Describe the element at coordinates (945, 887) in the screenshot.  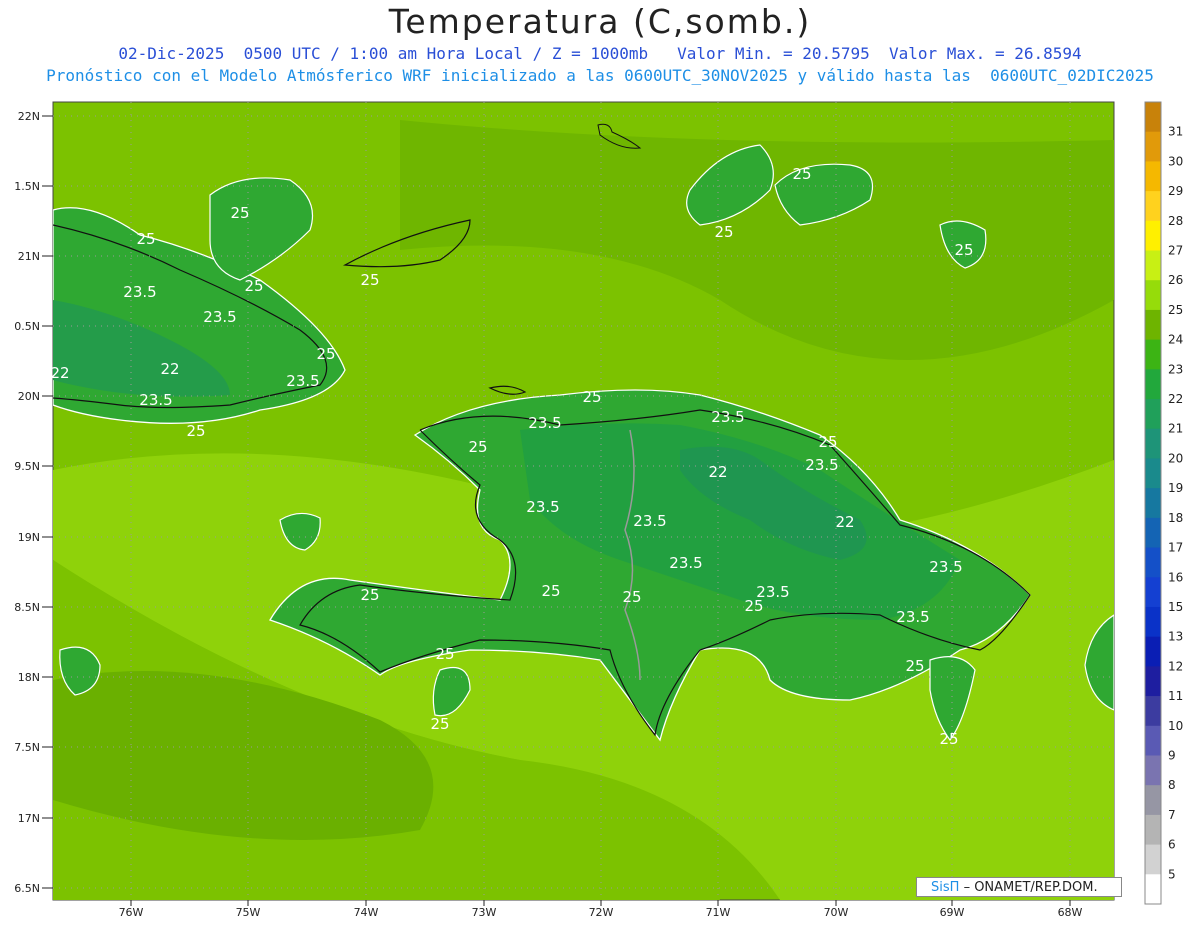
I see `credit-brand: SisΠ` at that location.